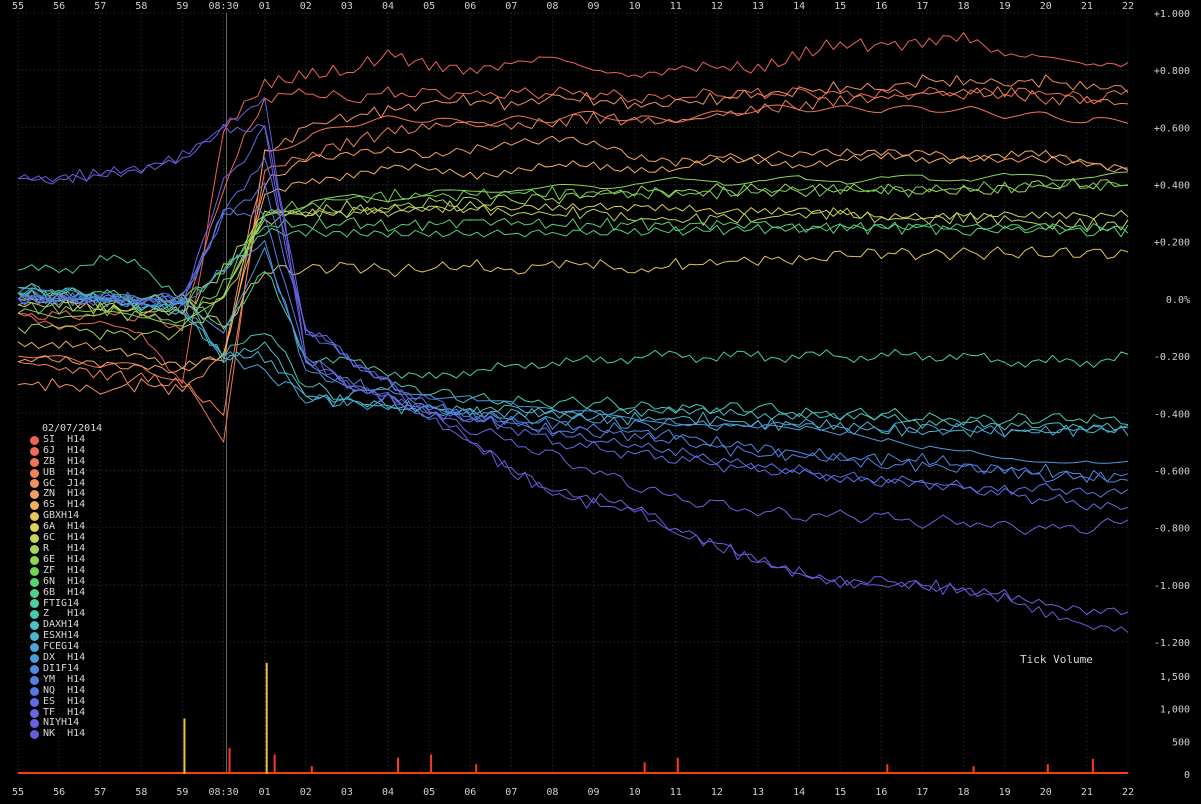  I want to click on x-tick-label-bottom: 21, so click(1087, 792).